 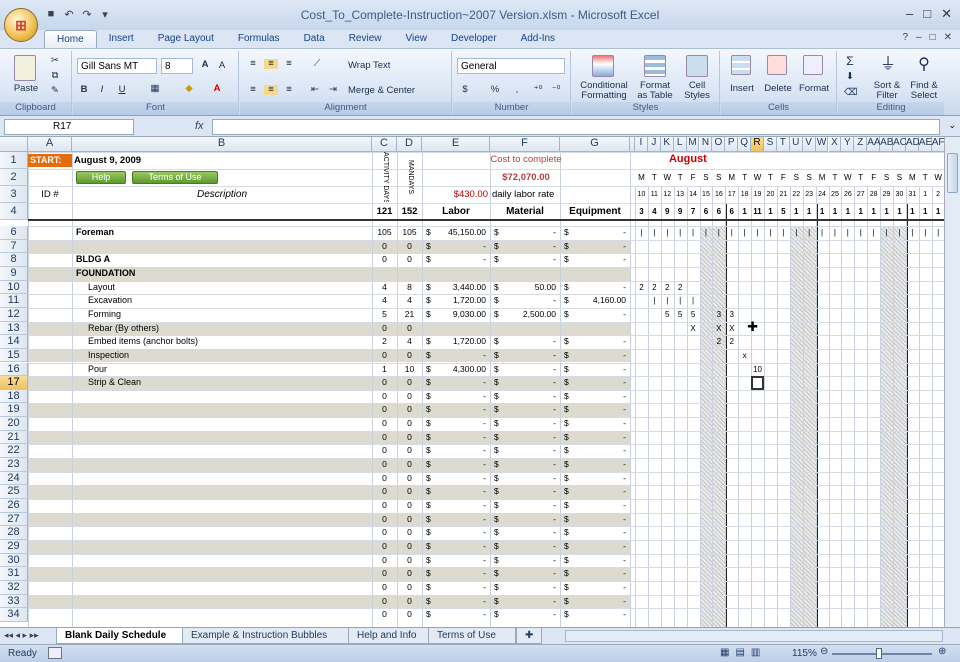 What do you see at coordinates (796, 144) in the screenshot?
I see `col-header-u: U` at bounding box center [796, 144].